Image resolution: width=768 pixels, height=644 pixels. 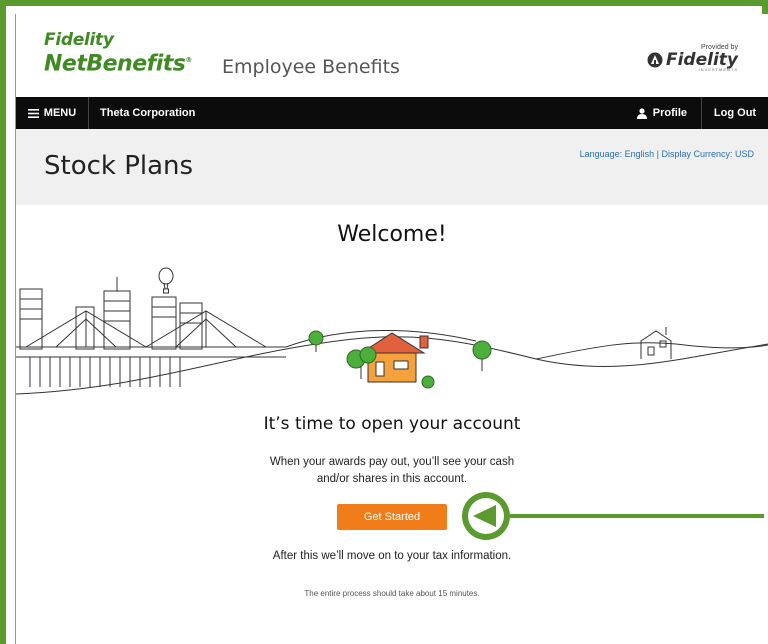 I want to click on welcome-heading: Welcome!, so click(x=392, y=234).